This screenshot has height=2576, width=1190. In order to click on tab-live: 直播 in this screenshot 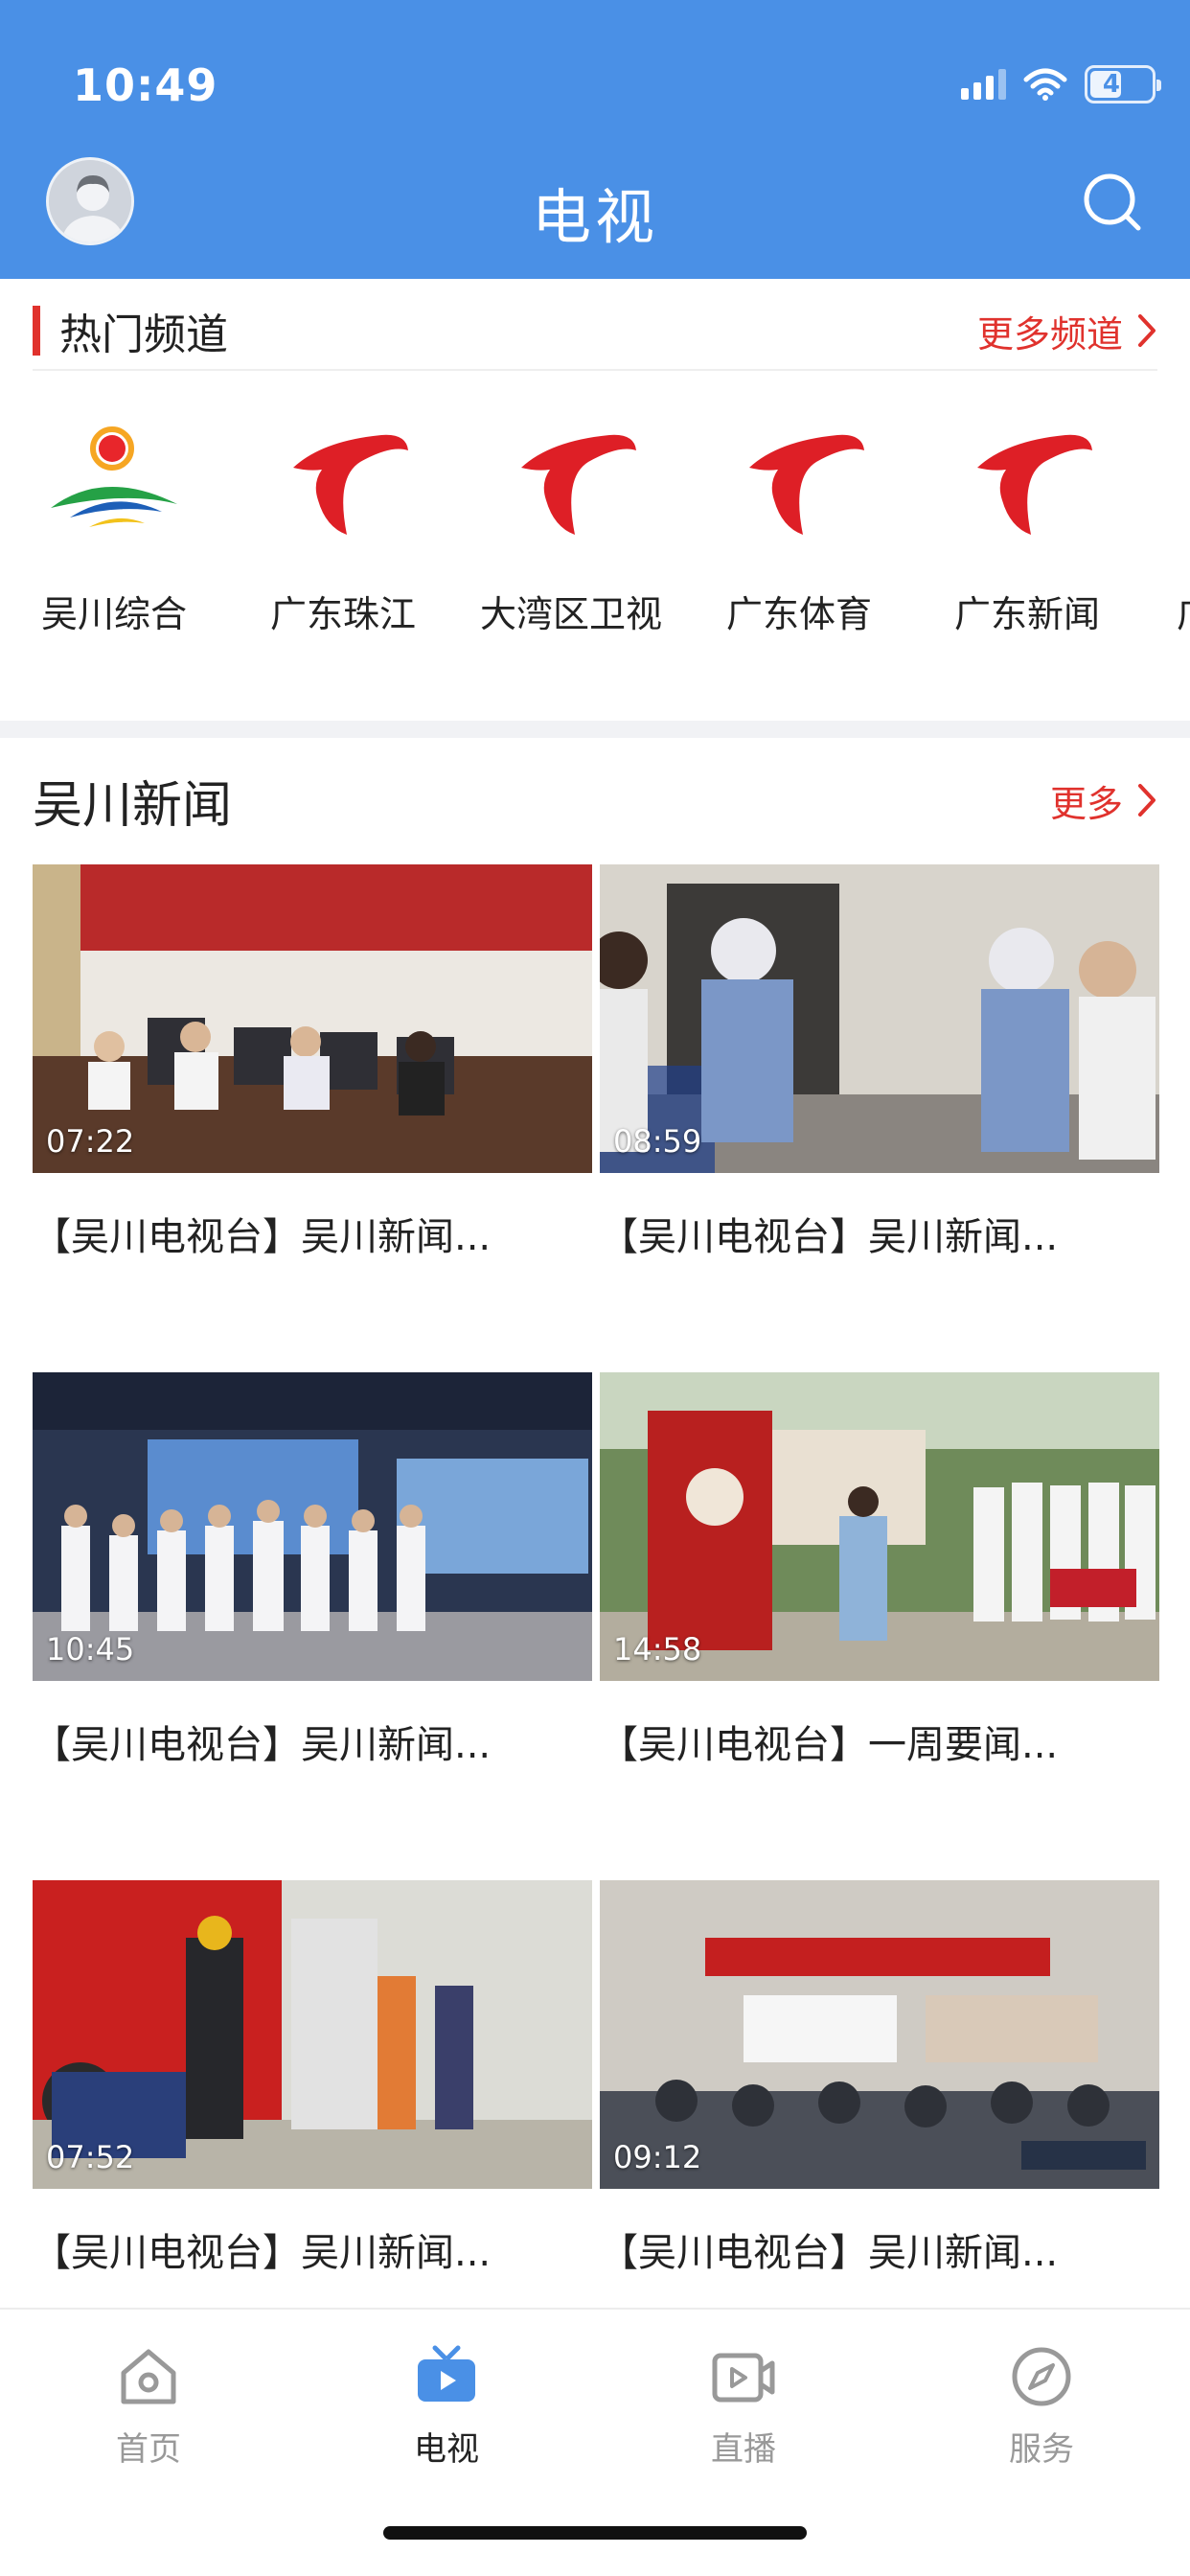, I will do `click(744, 2406)`.